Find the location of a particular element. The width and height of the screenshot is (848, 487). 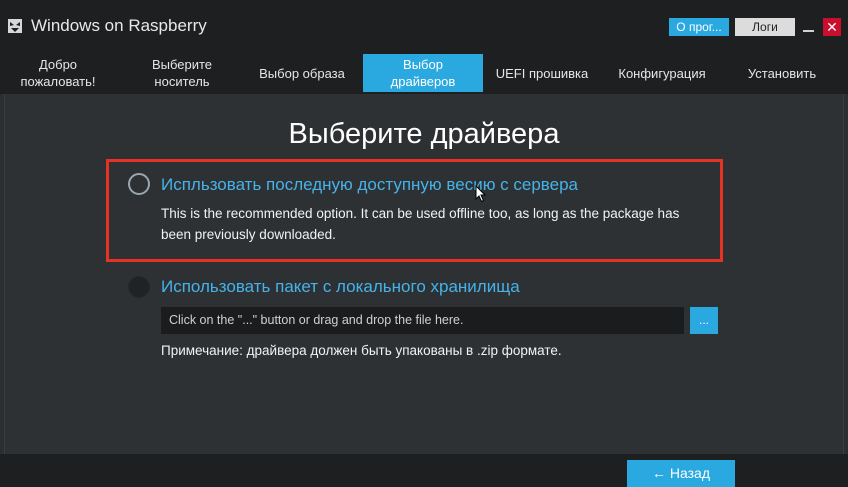

tab-select-image: Выбор образа is located at coordinates (302, 73).